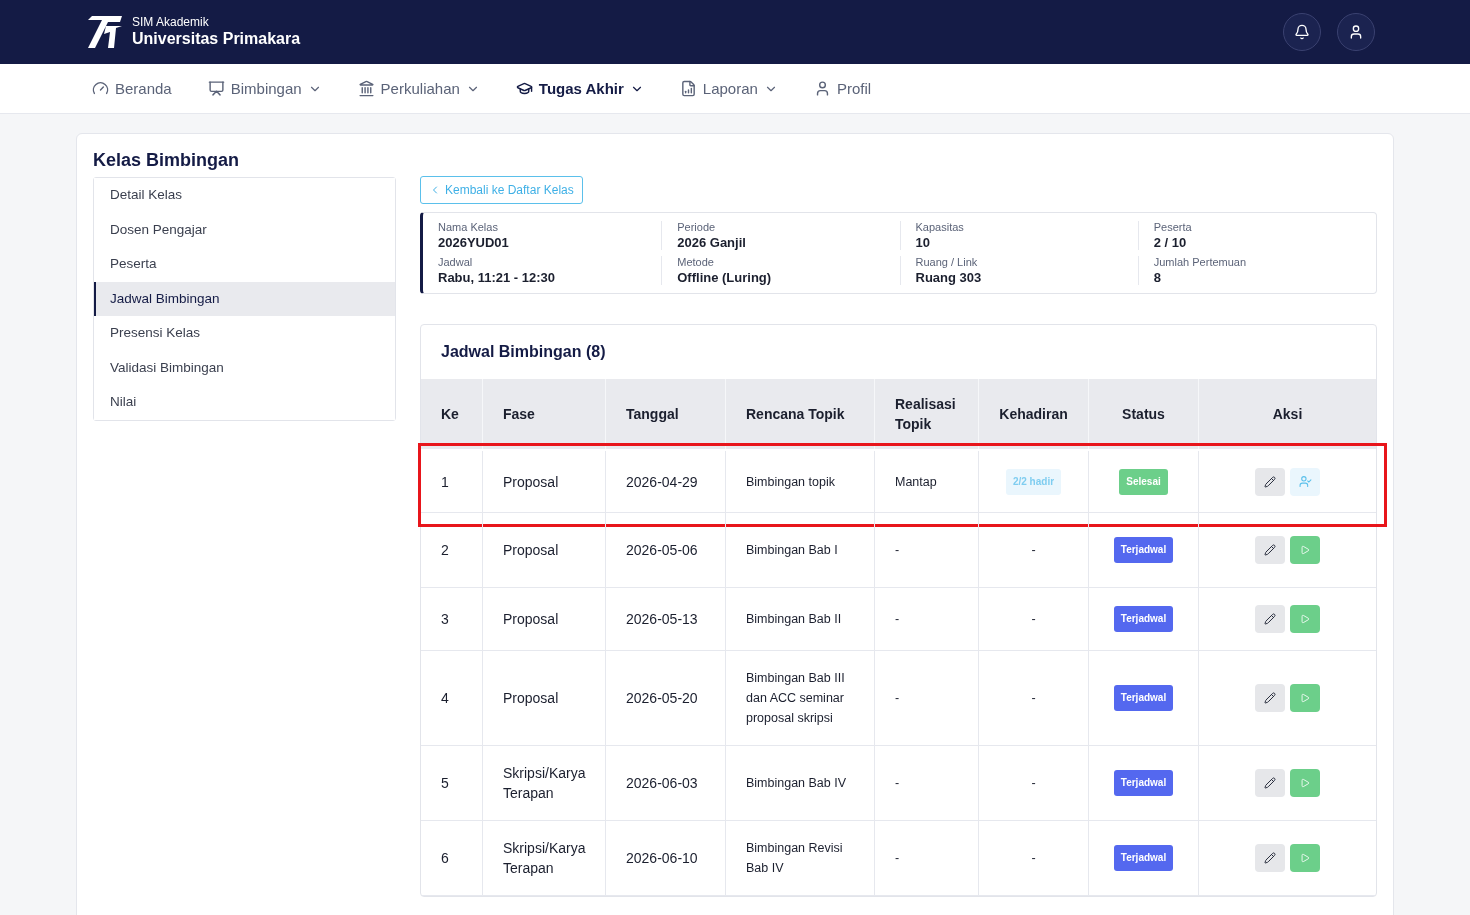 This screenshot has width=1470, height=915. What do you see at coordinates (1302, 32) in the screenshot?
I see `notification-button` at bounding box center [1302, 32].